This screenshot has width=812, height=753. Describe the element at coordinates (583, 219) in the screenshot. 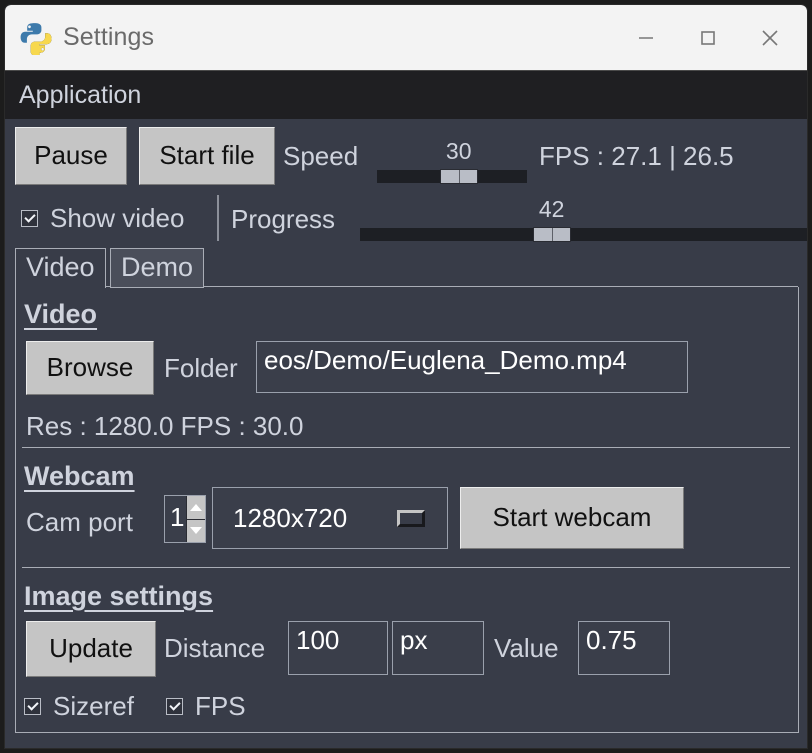

I see `progress-slider: 42` at that location.